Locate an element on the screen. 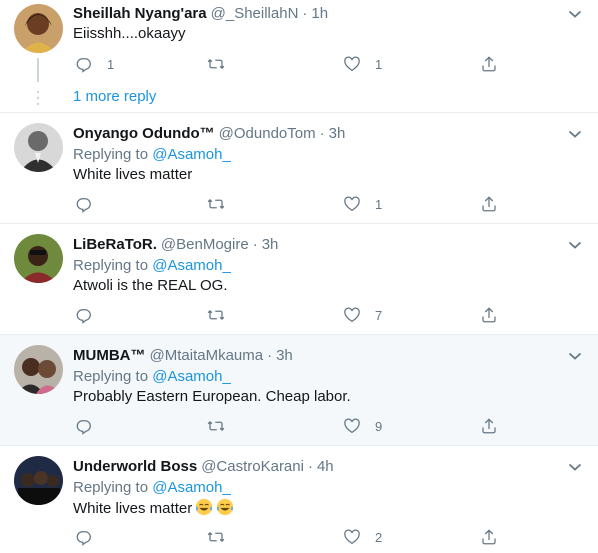  user-handle: @MtaitaMkauma is located at coordinates (207, 355).